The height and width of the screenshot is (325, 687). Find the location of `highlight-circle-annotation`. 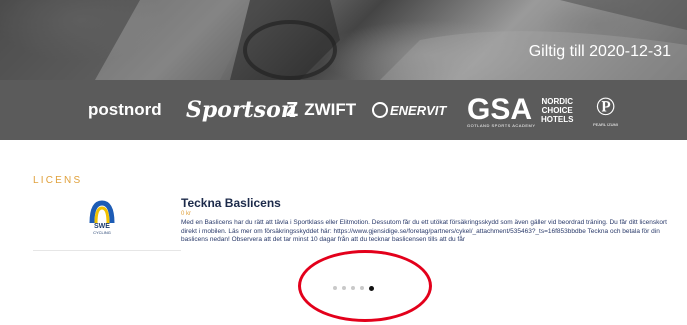

highlight-circle-annotation is located at coordinates (365, 286).